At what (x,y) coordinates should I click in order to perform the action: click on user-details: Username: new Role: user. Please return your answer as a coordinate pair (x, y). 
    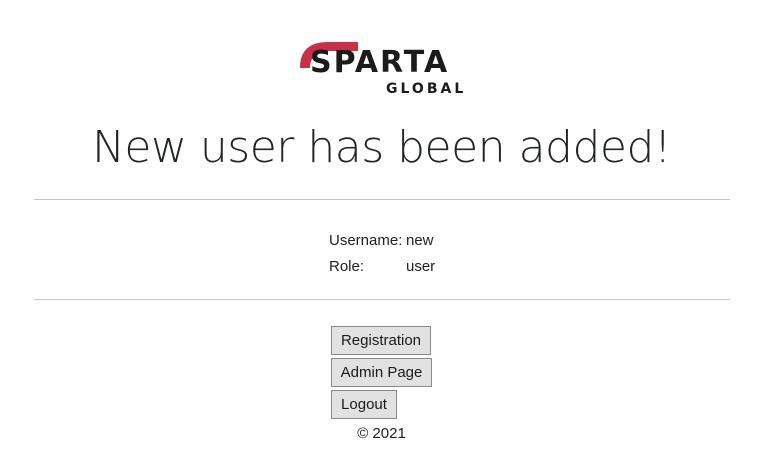
    Looking at the image, I should click on (382, 254).